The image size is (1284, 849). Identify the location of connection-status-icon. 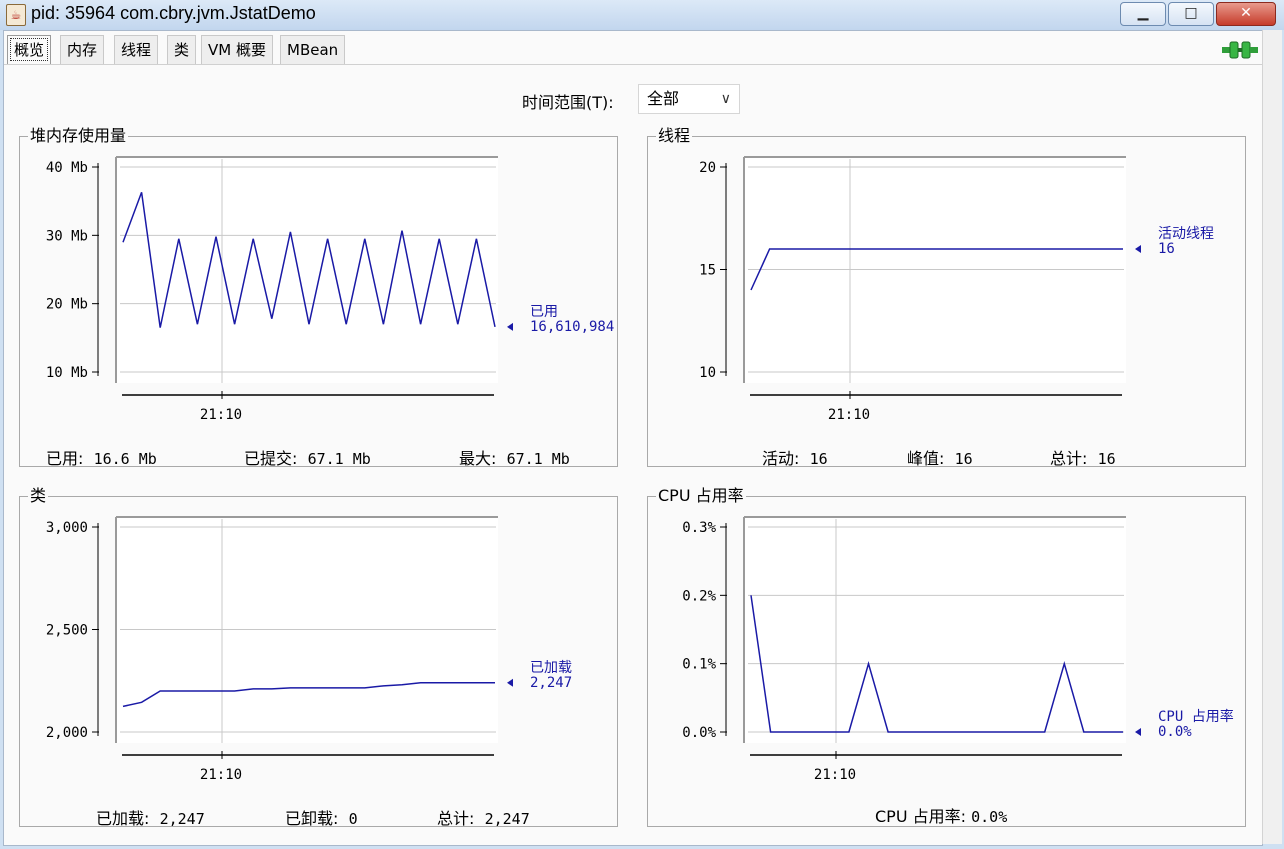
(1240, 50).